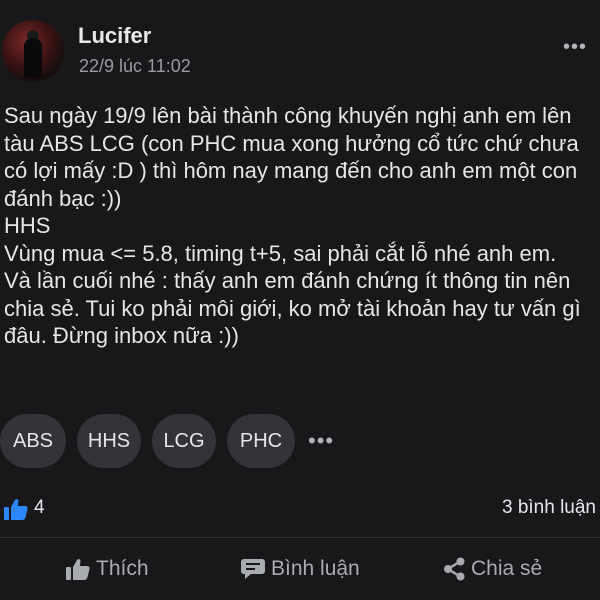 The image size is (600, 600). I want to click on thumbs-up-icon, so click(78, 569).